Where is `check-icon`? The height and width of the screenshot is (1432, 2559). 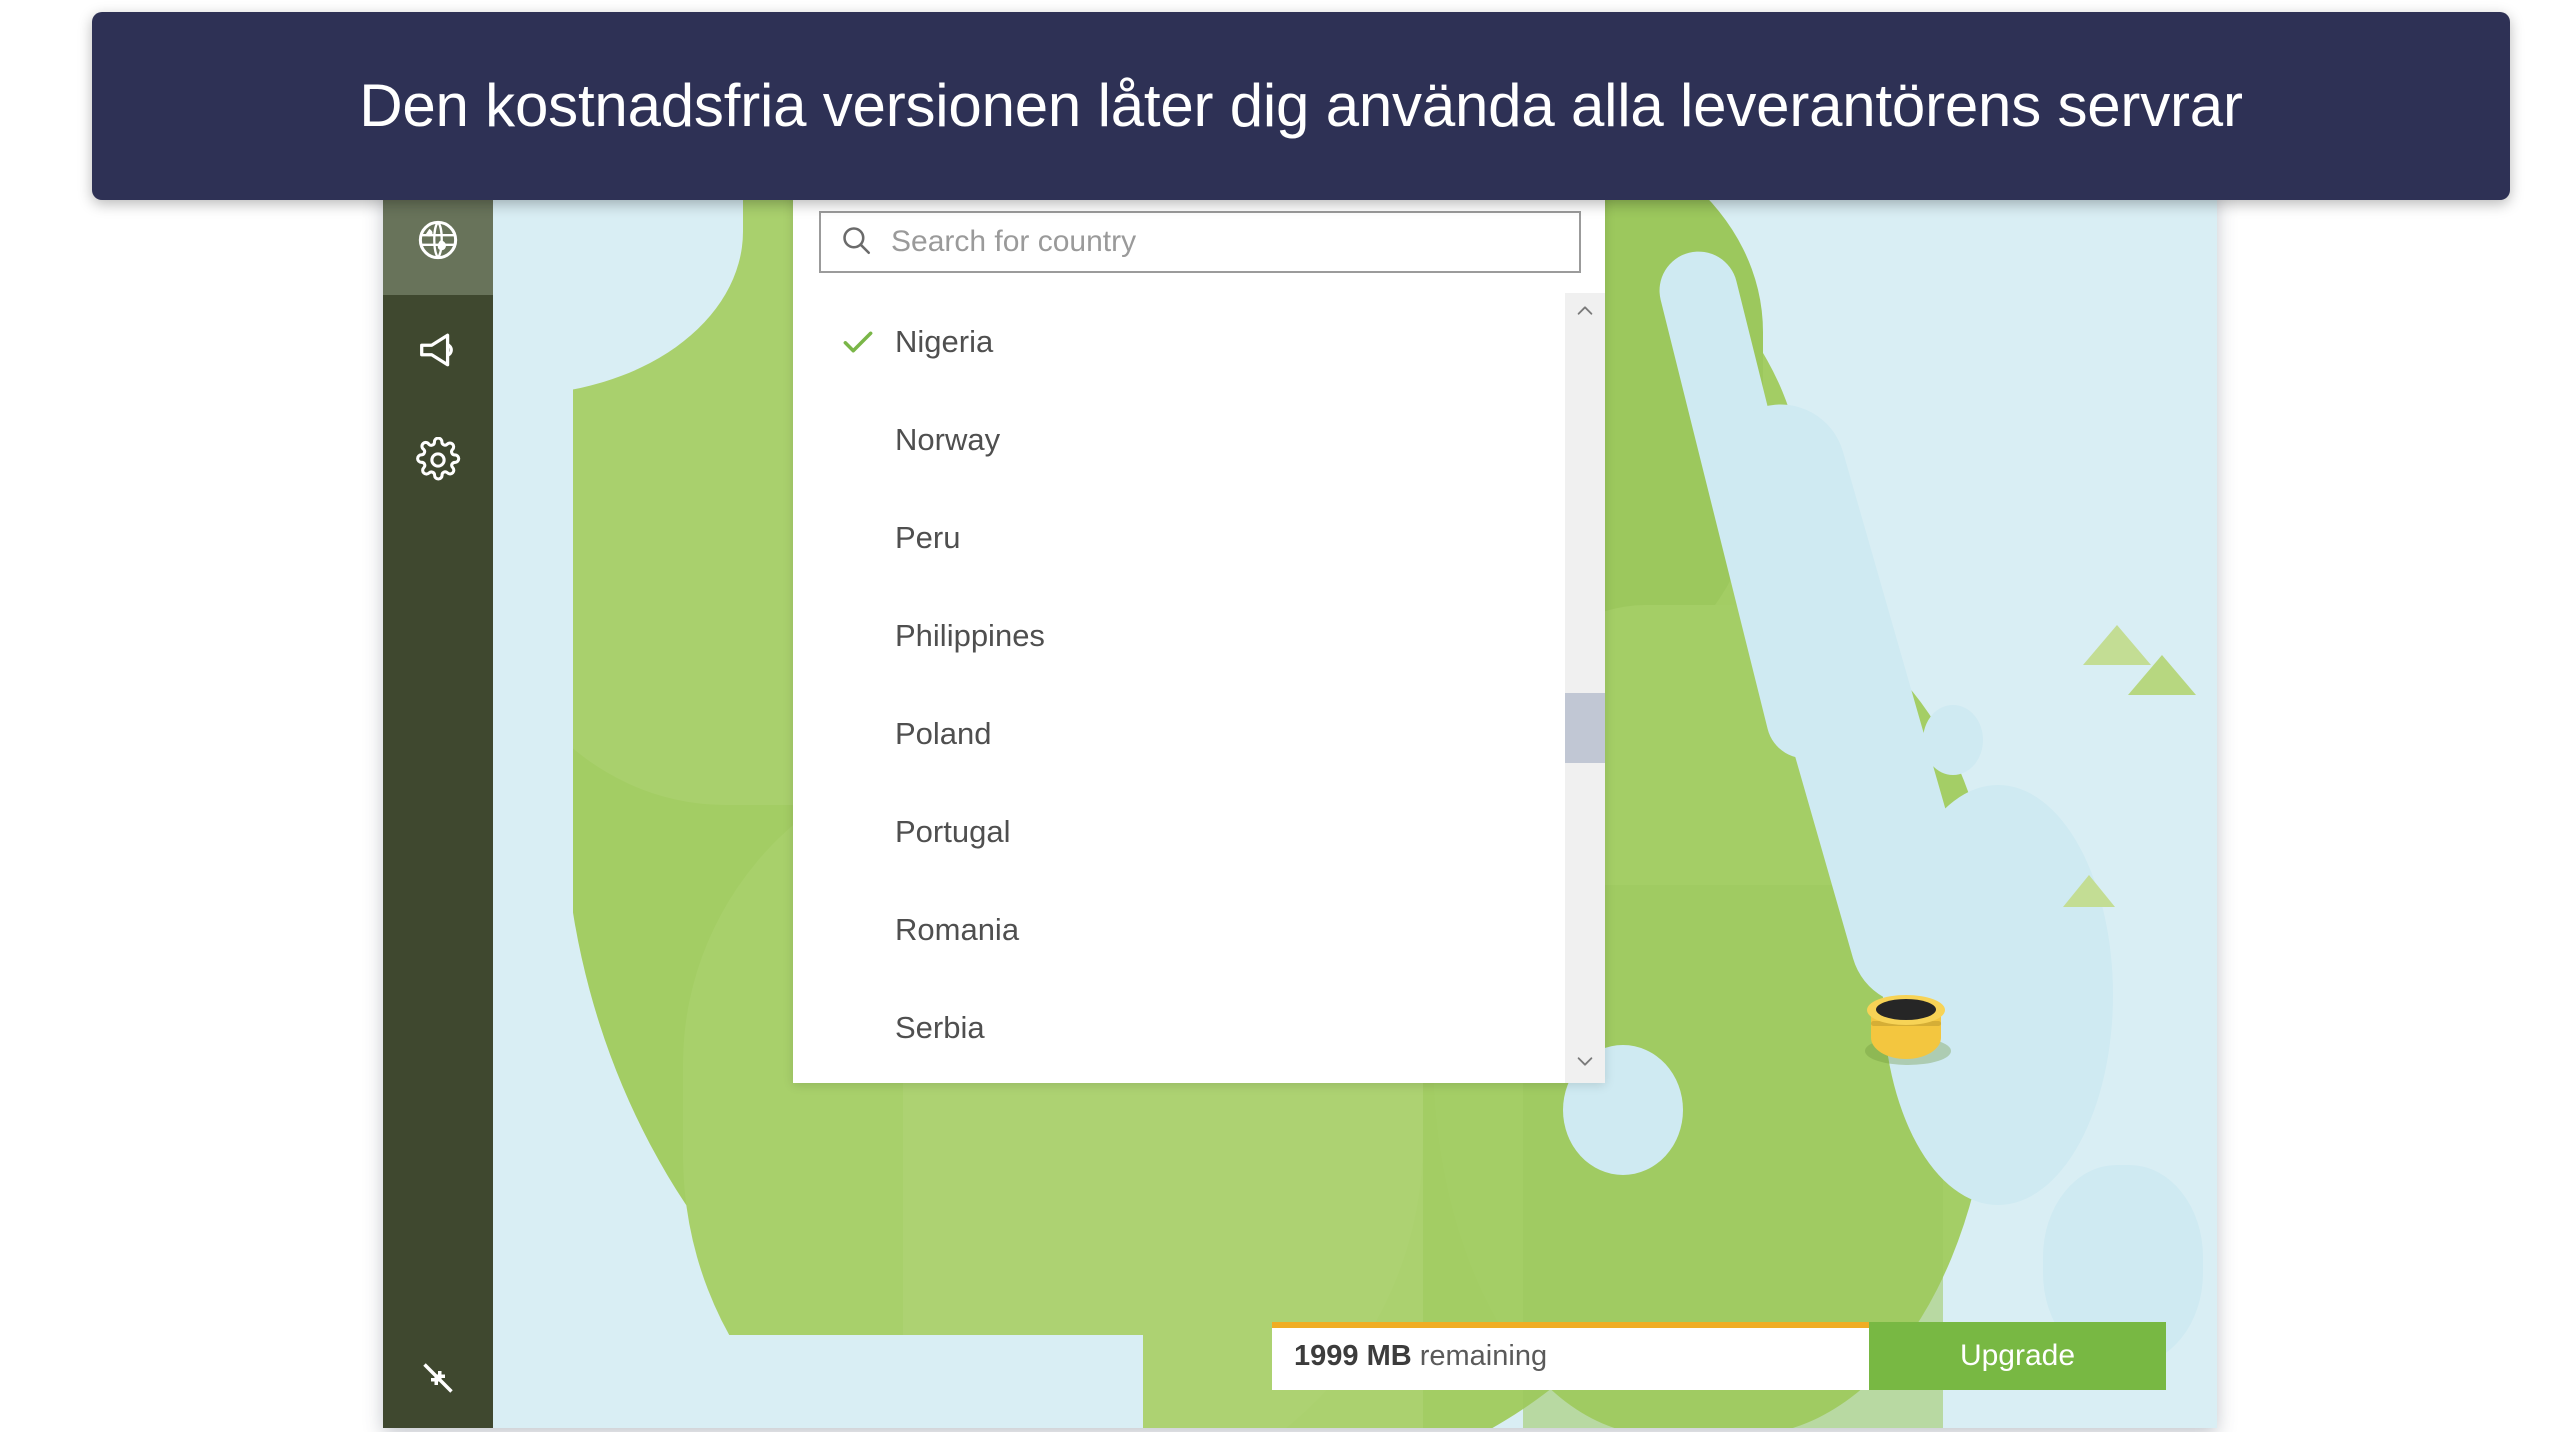 check-icon is located at coordinates (867, 342).